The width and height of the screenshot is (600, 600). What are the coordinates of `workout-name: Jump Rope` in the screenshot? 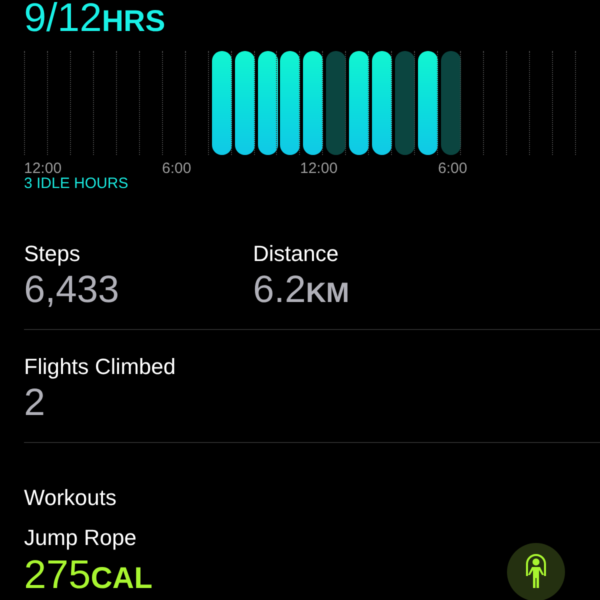 It's located at (80, 538).